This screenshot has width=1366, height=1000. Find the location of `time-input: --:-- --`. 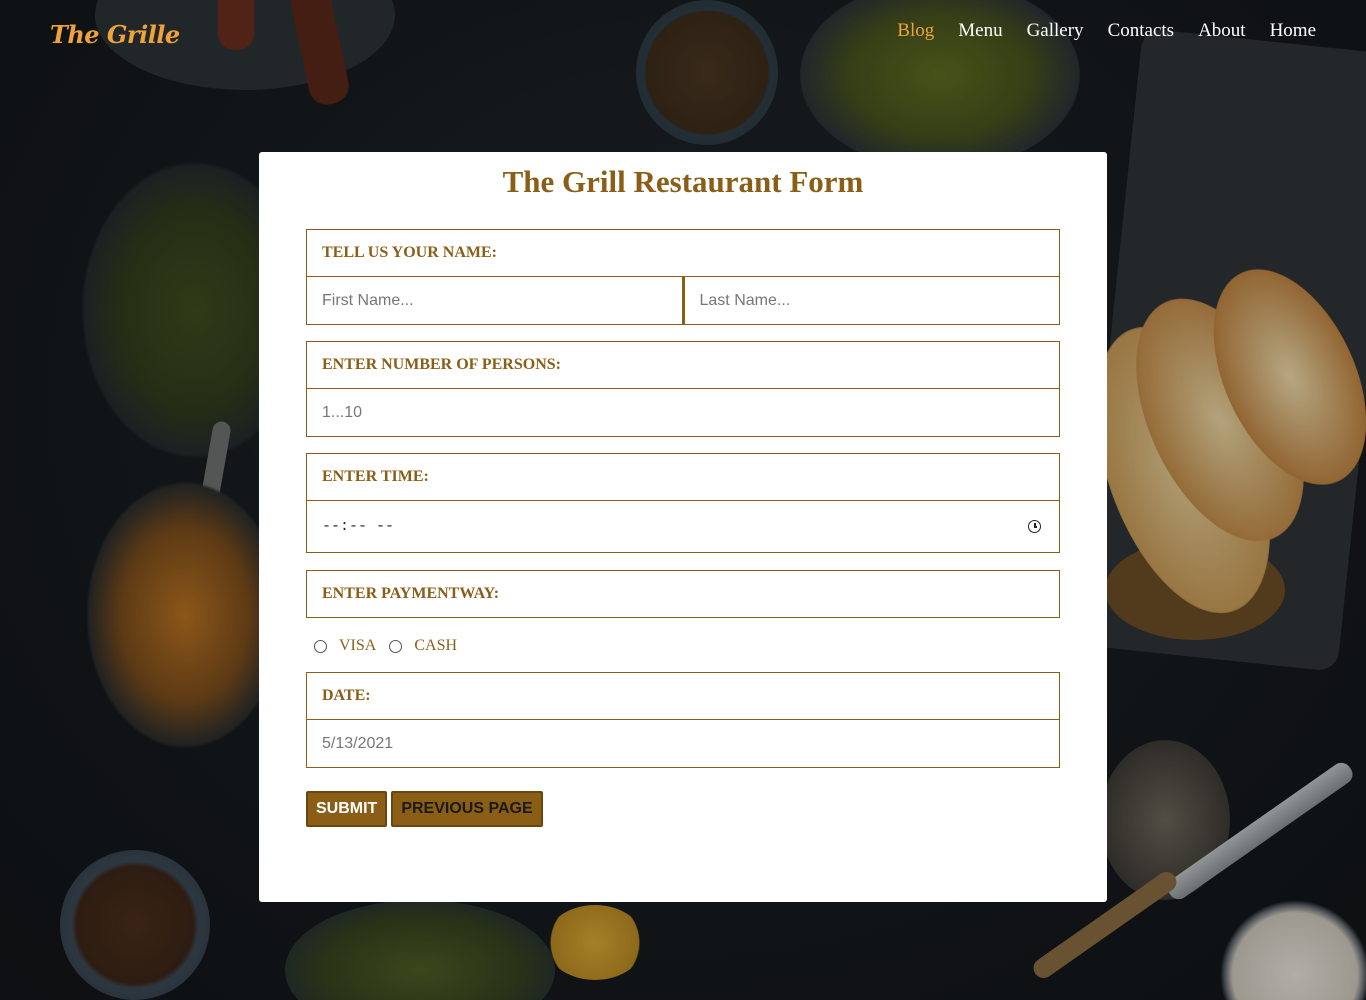

time-input: --:-- -- is located at coordinates (683, 527).